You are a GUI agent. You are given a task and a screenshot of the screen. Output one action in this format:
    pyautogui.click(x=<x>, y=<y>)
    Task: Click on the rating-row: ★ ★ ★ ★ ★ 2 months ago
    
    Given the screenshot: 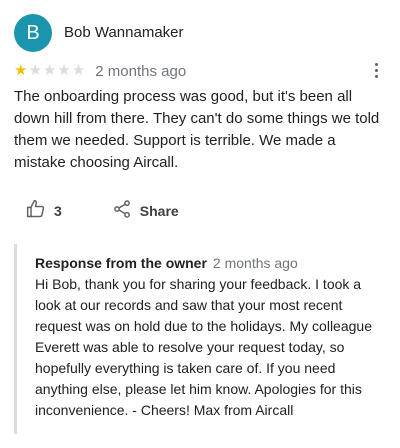 What is the action you would take?
    pyautogui.click(x=100, y=71)
    